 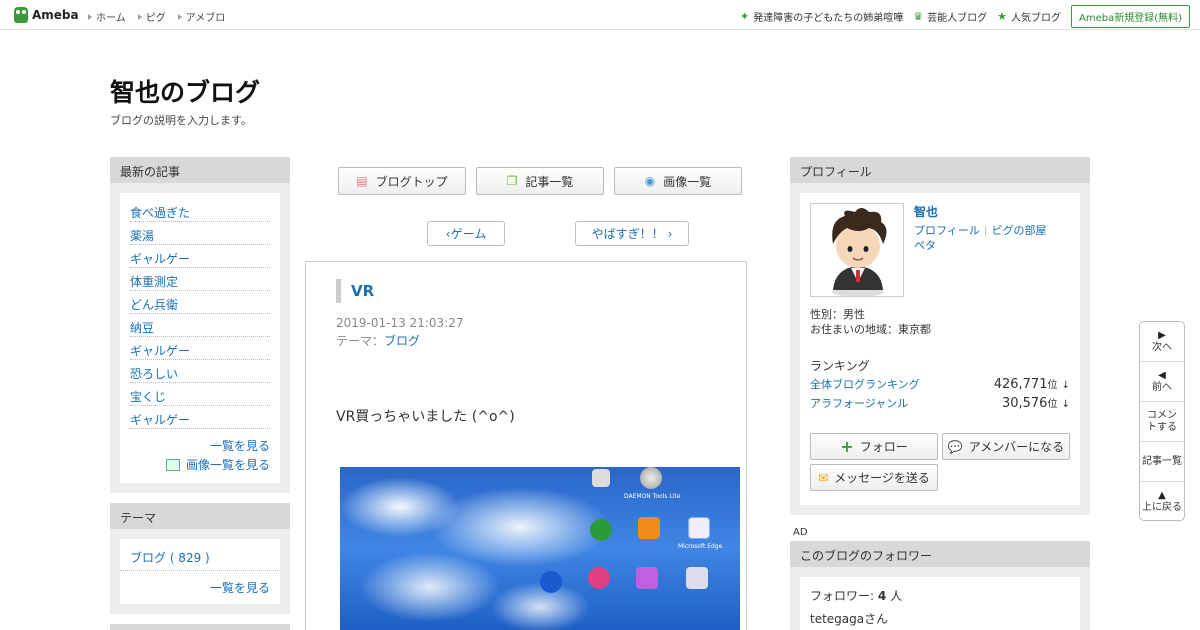 I want to click on desktop-label: Microsoft Edge, so click(x=700, y=546).